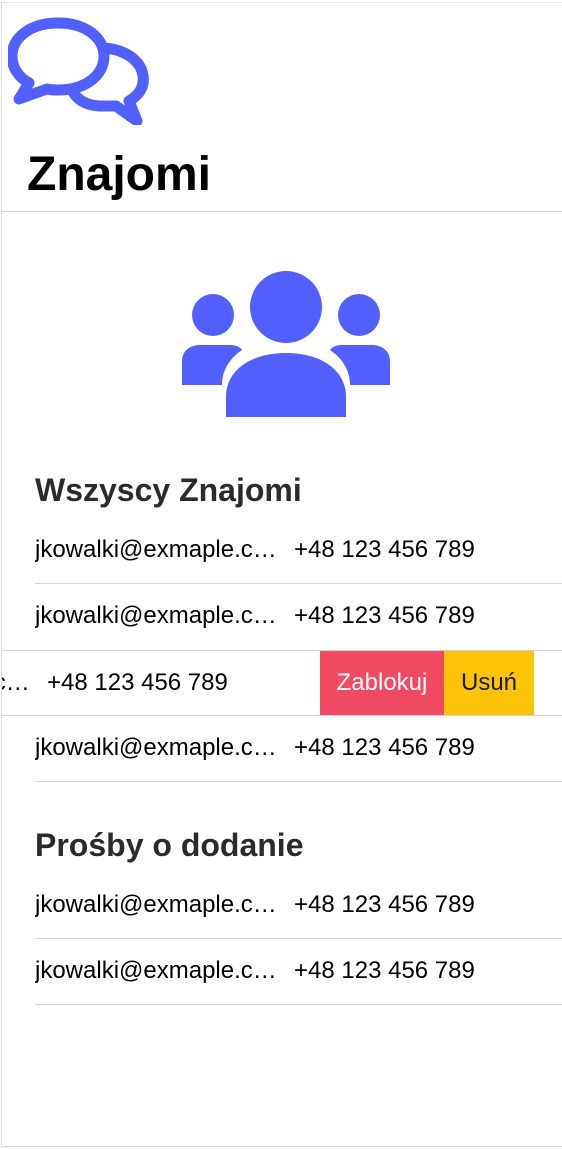 Image resolution: width=562 pixels, height=1149 pixels. I want to click on friends-group-icon, so click(286, 345).